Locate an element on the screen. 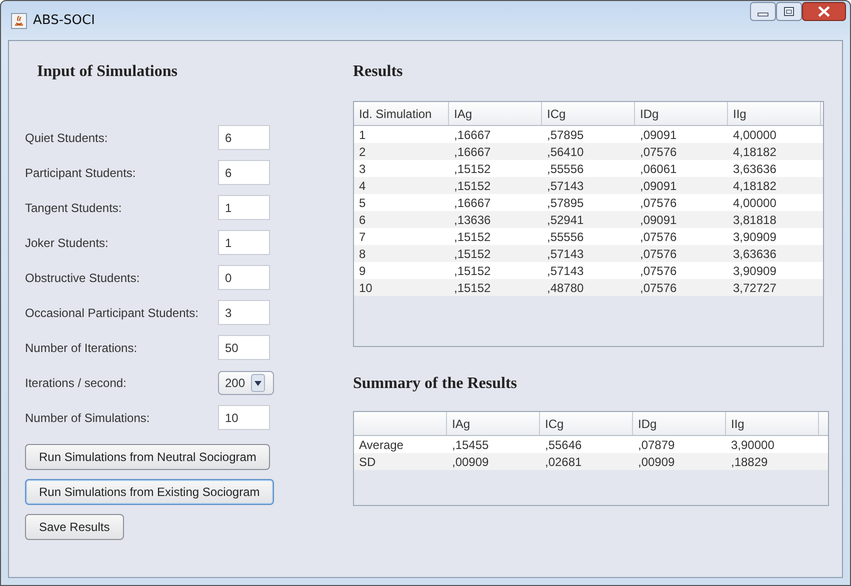 Image resolution: width=851 pixels, height=586 pixels. table-cell-text: 8 is located at coordinates (362, 253).